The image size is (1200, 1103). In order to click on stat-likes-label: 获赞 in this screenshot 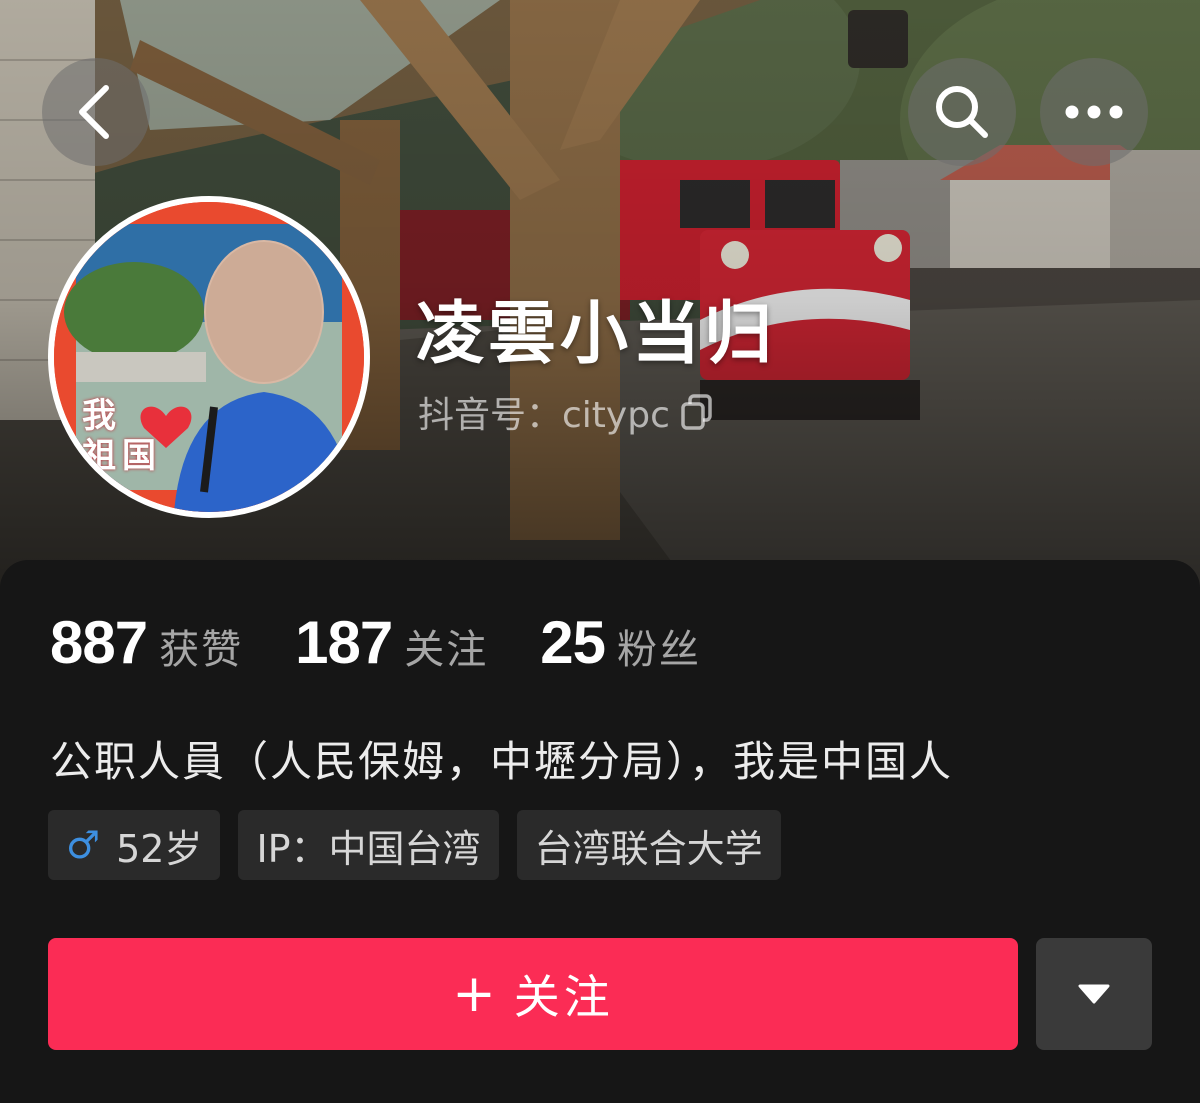, I will do `click(201, 650)`.